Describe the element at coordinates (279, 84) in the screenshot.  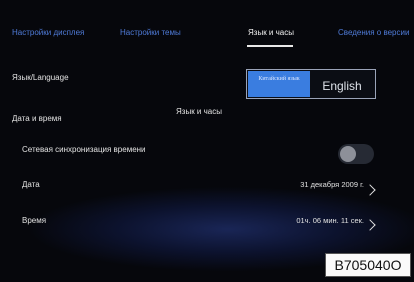
I see `language-option-chinese: Китайский язык` at that location.